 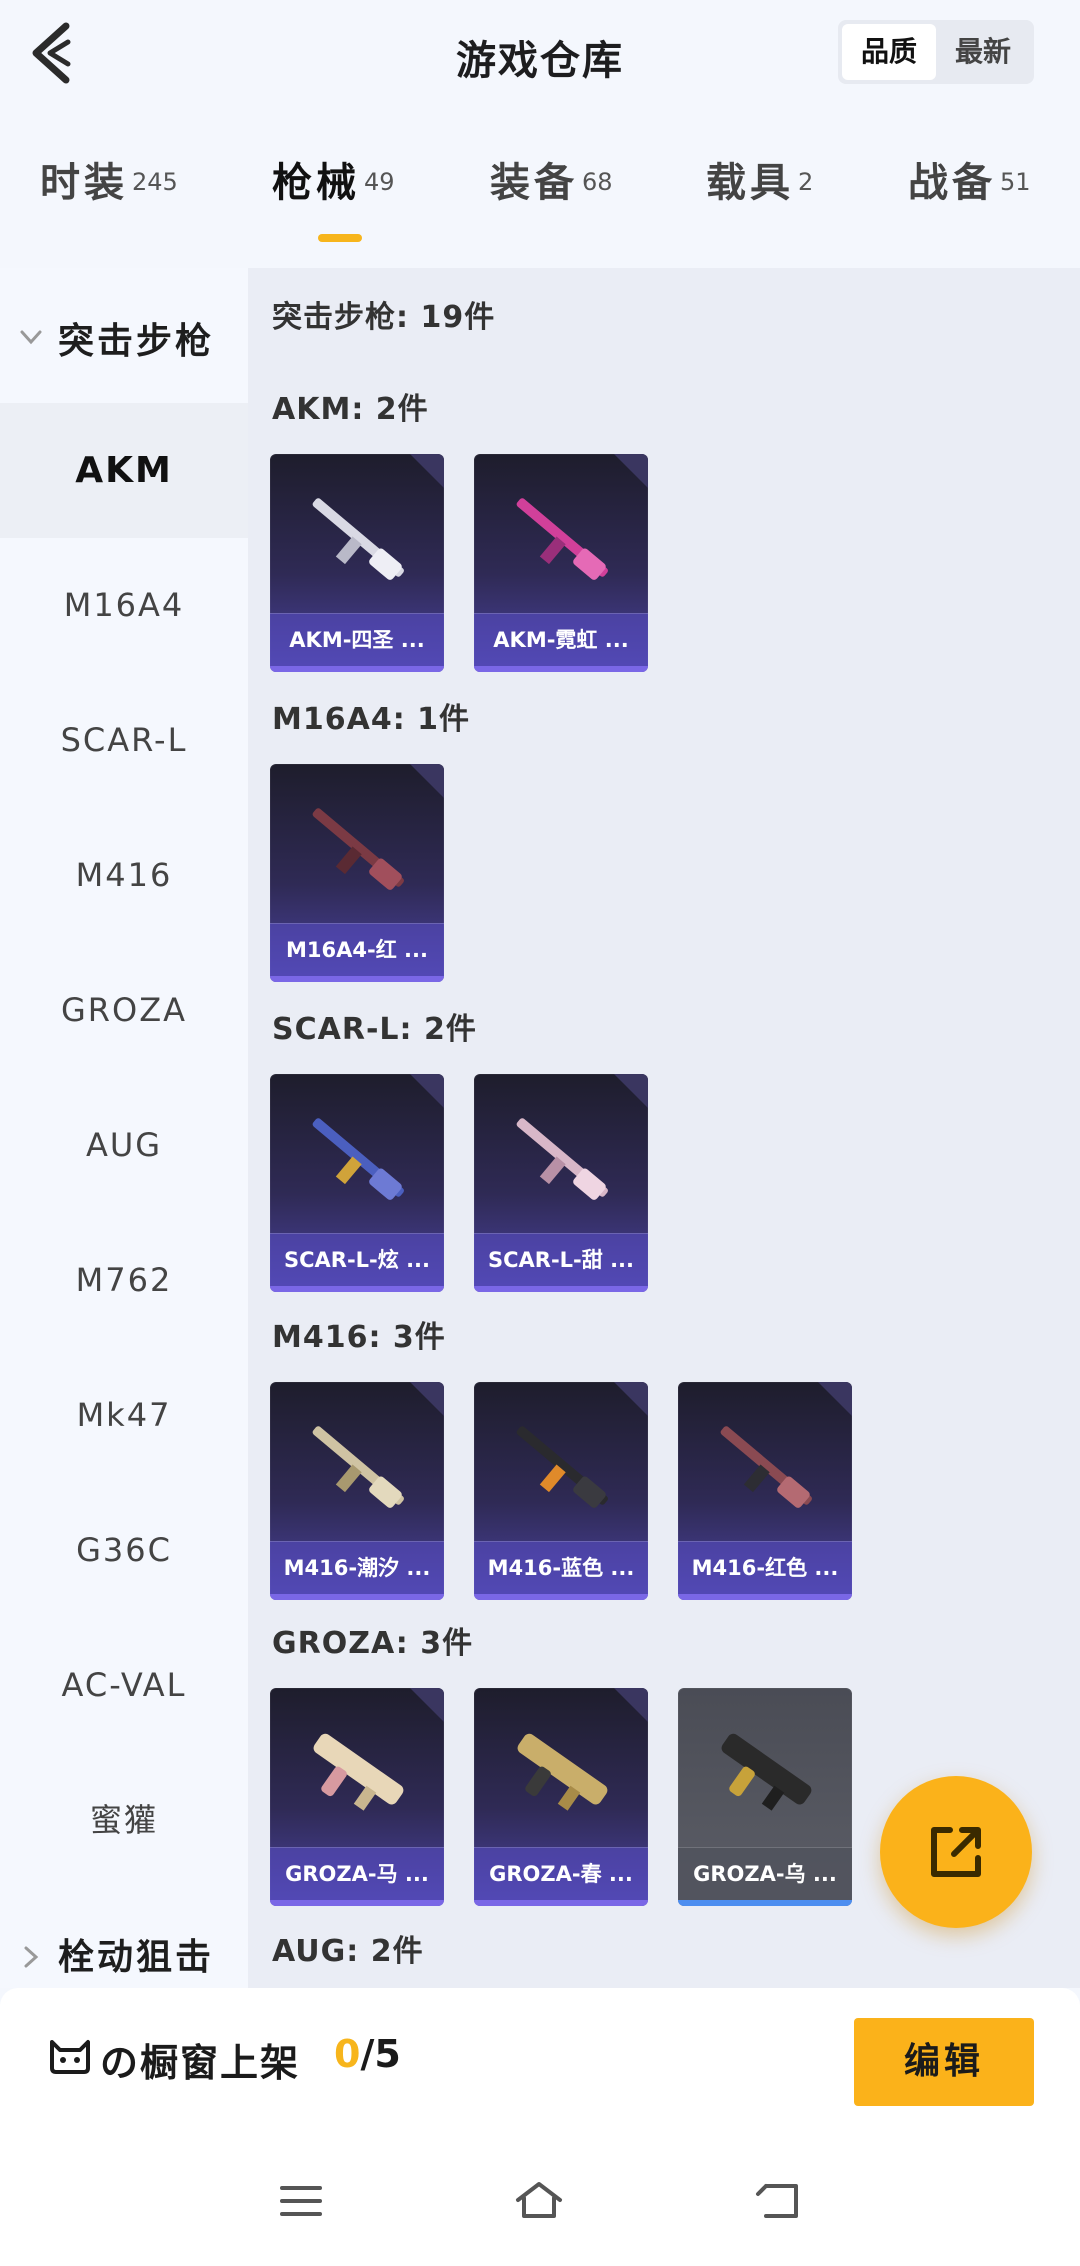 I want to click on tab-count: 49, so click(x=379, y=181).